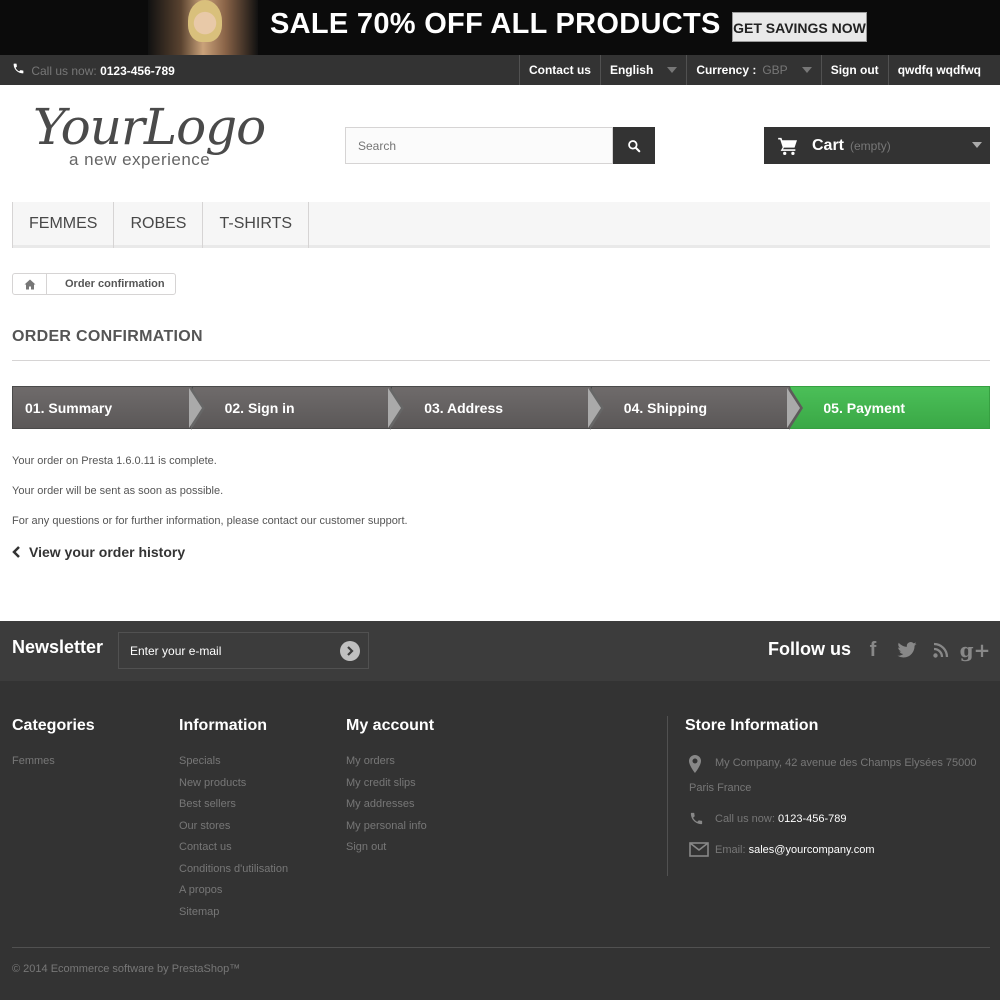 This screenshot has height=1000, width=1000. Describe the element at coordinates (233, 827) in the screenshot. I see `footer-link: Our stores` at that location.